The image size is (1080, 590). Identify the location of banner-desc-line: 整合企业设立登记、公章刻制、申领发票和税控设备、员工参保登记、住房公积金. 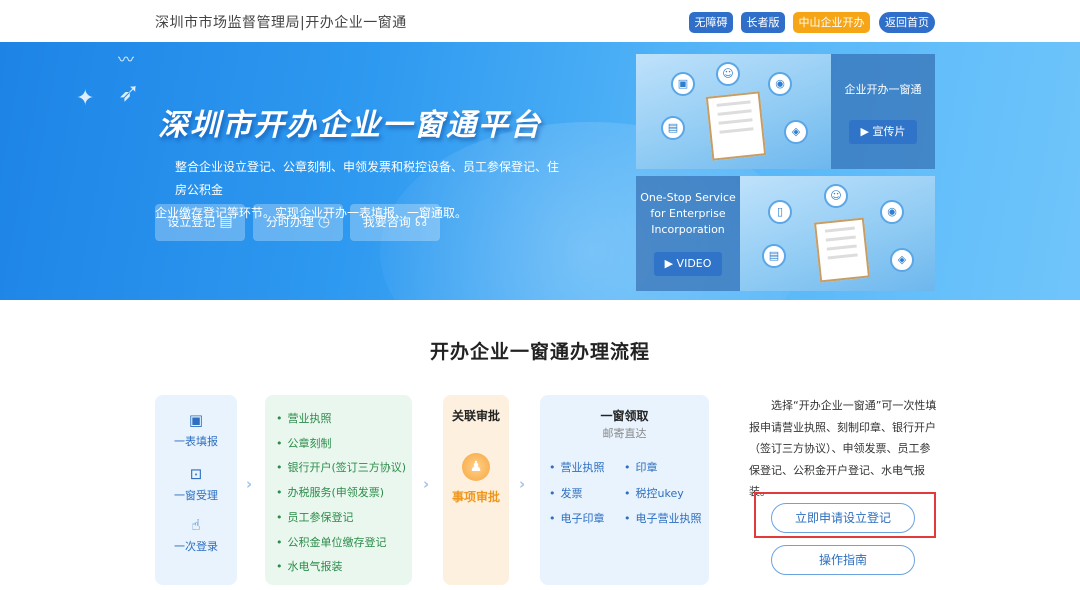
(367, 178).